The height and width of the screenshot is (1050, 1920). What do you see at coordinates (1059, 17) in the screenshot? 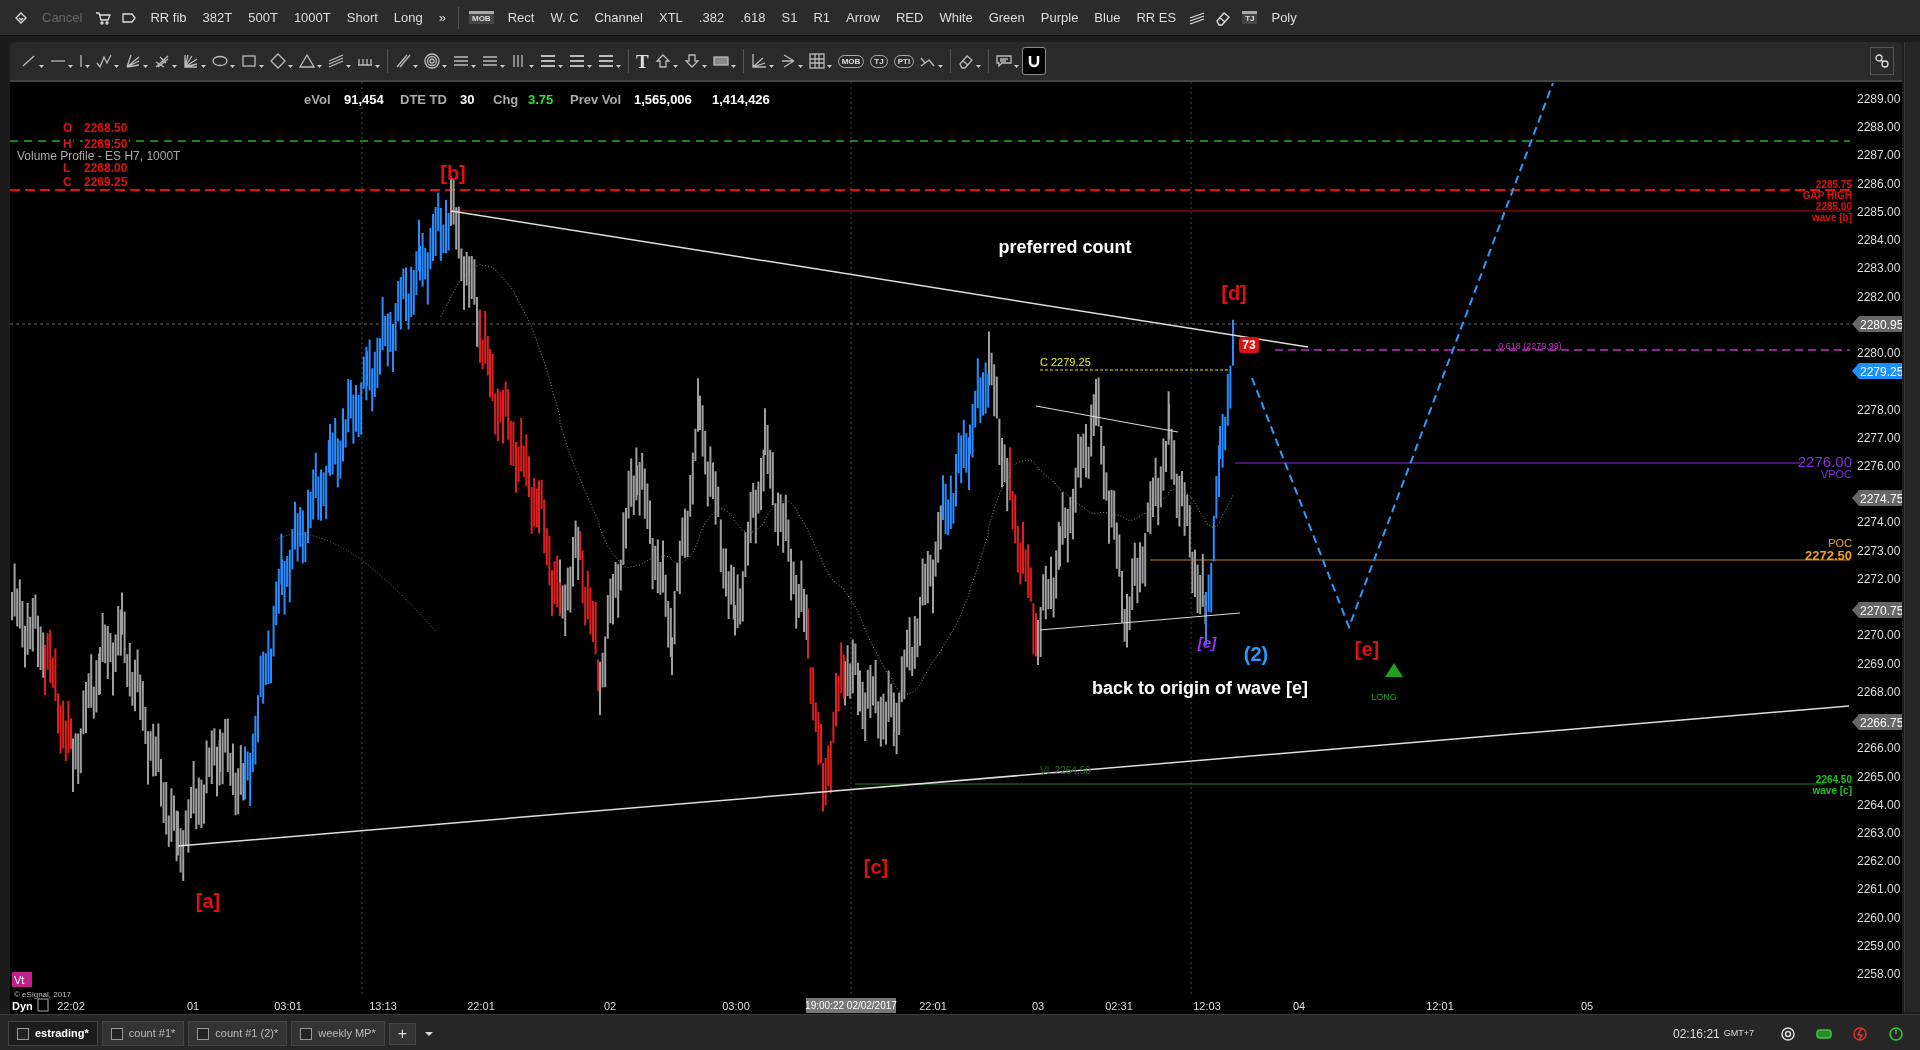
I see `toolbar-button: Purple` at bounding box center [1059, 17].